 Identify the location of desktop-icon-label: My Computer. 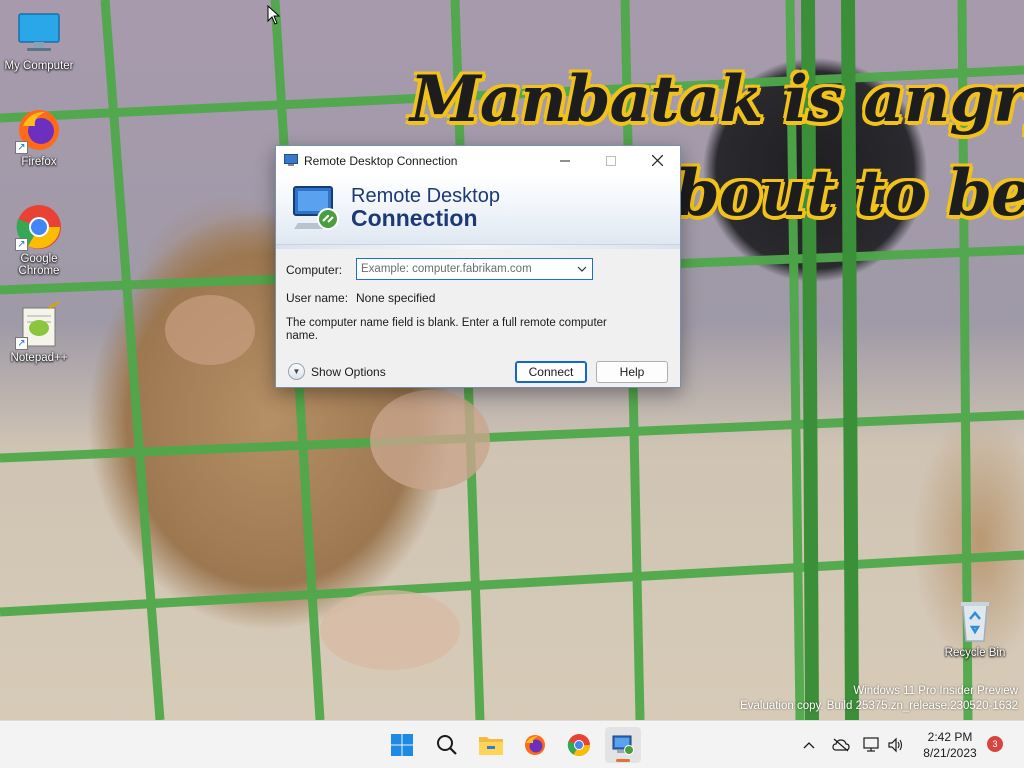
(39, 66).